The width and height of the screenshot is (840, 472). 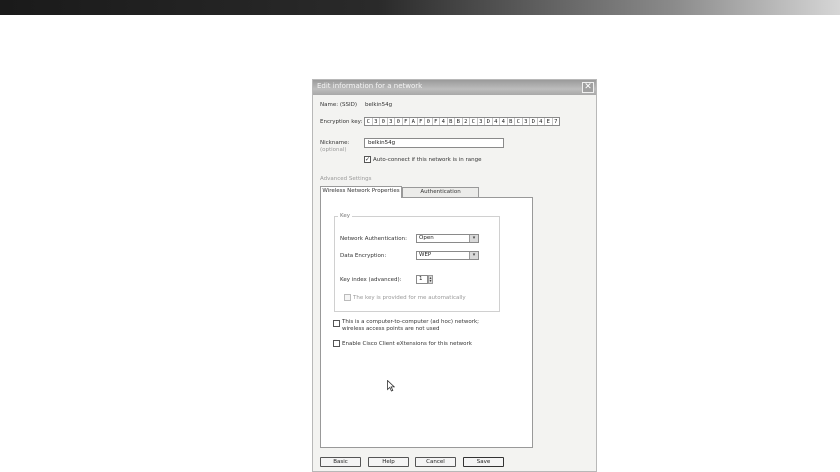 What do you see at coordinates (373, 239) in the screenshot?
I see `network-auth-label: Network Authentication:` at bounding box center [373, 239].